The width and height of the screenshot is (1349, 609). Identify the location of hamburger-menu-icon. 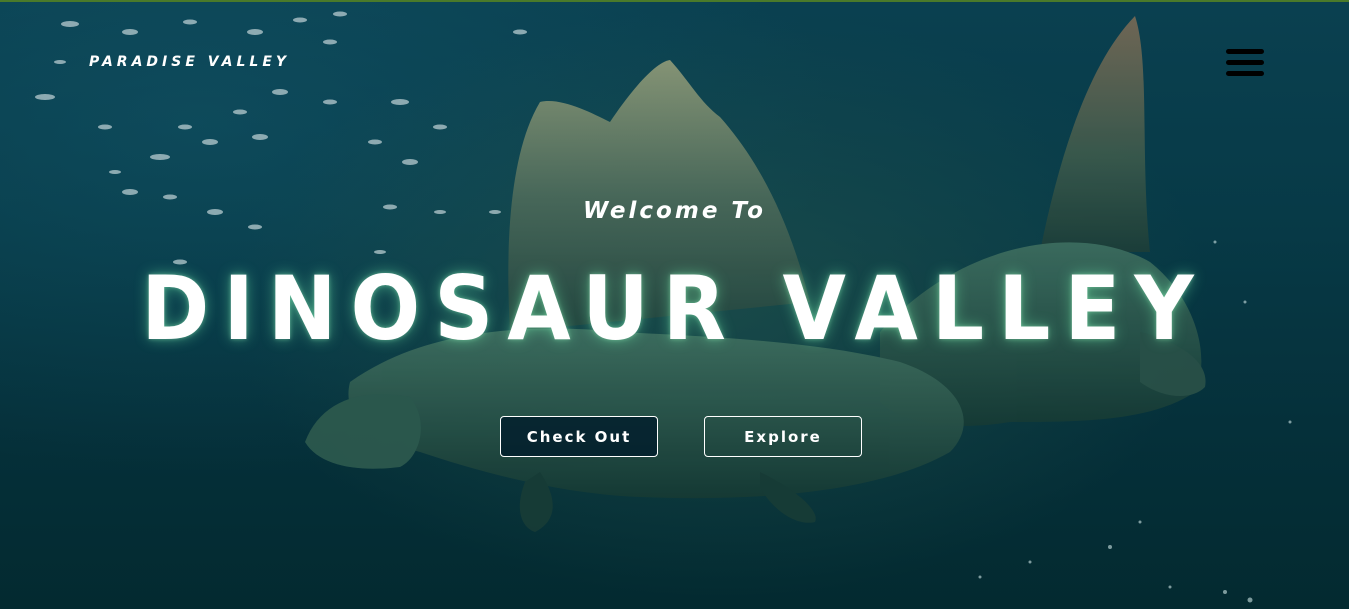
(1245, 64).